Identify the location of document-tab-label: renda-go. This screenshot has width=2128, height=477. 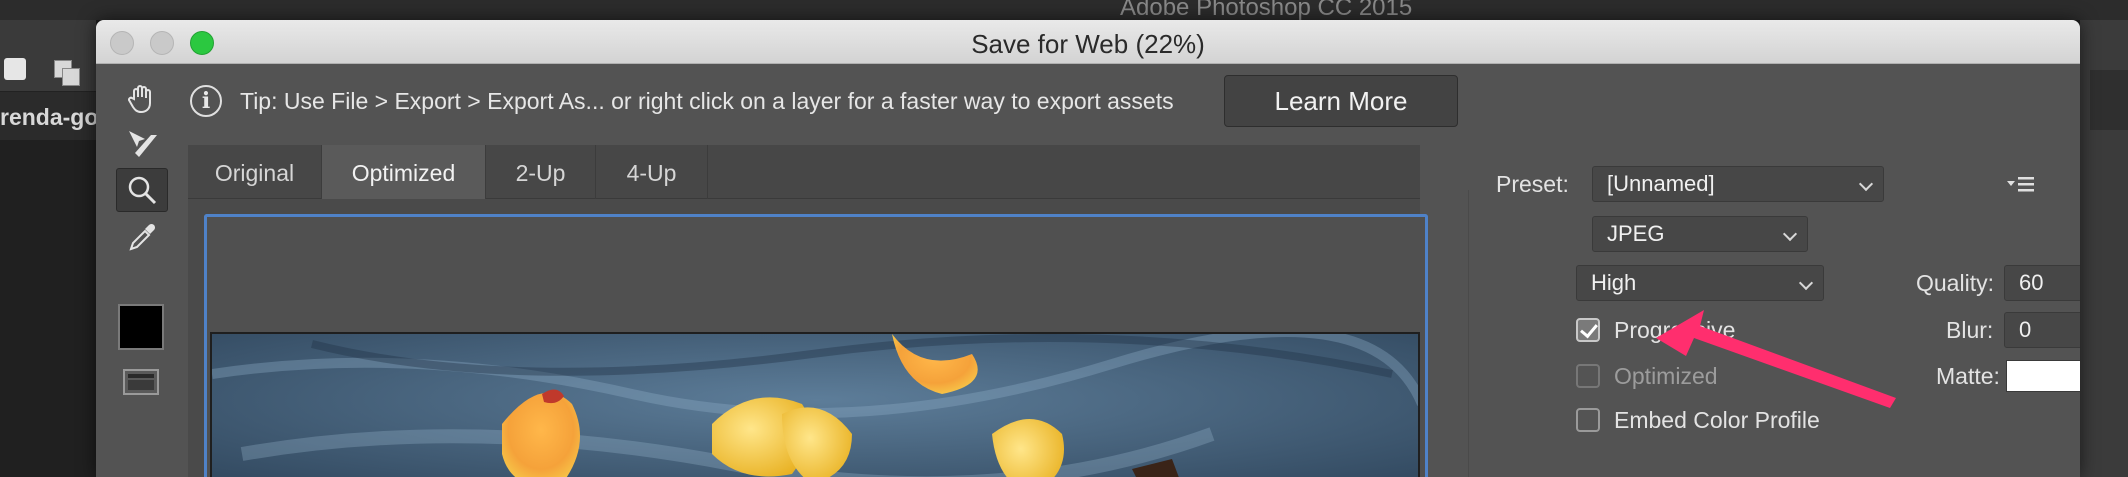
(48, 117).